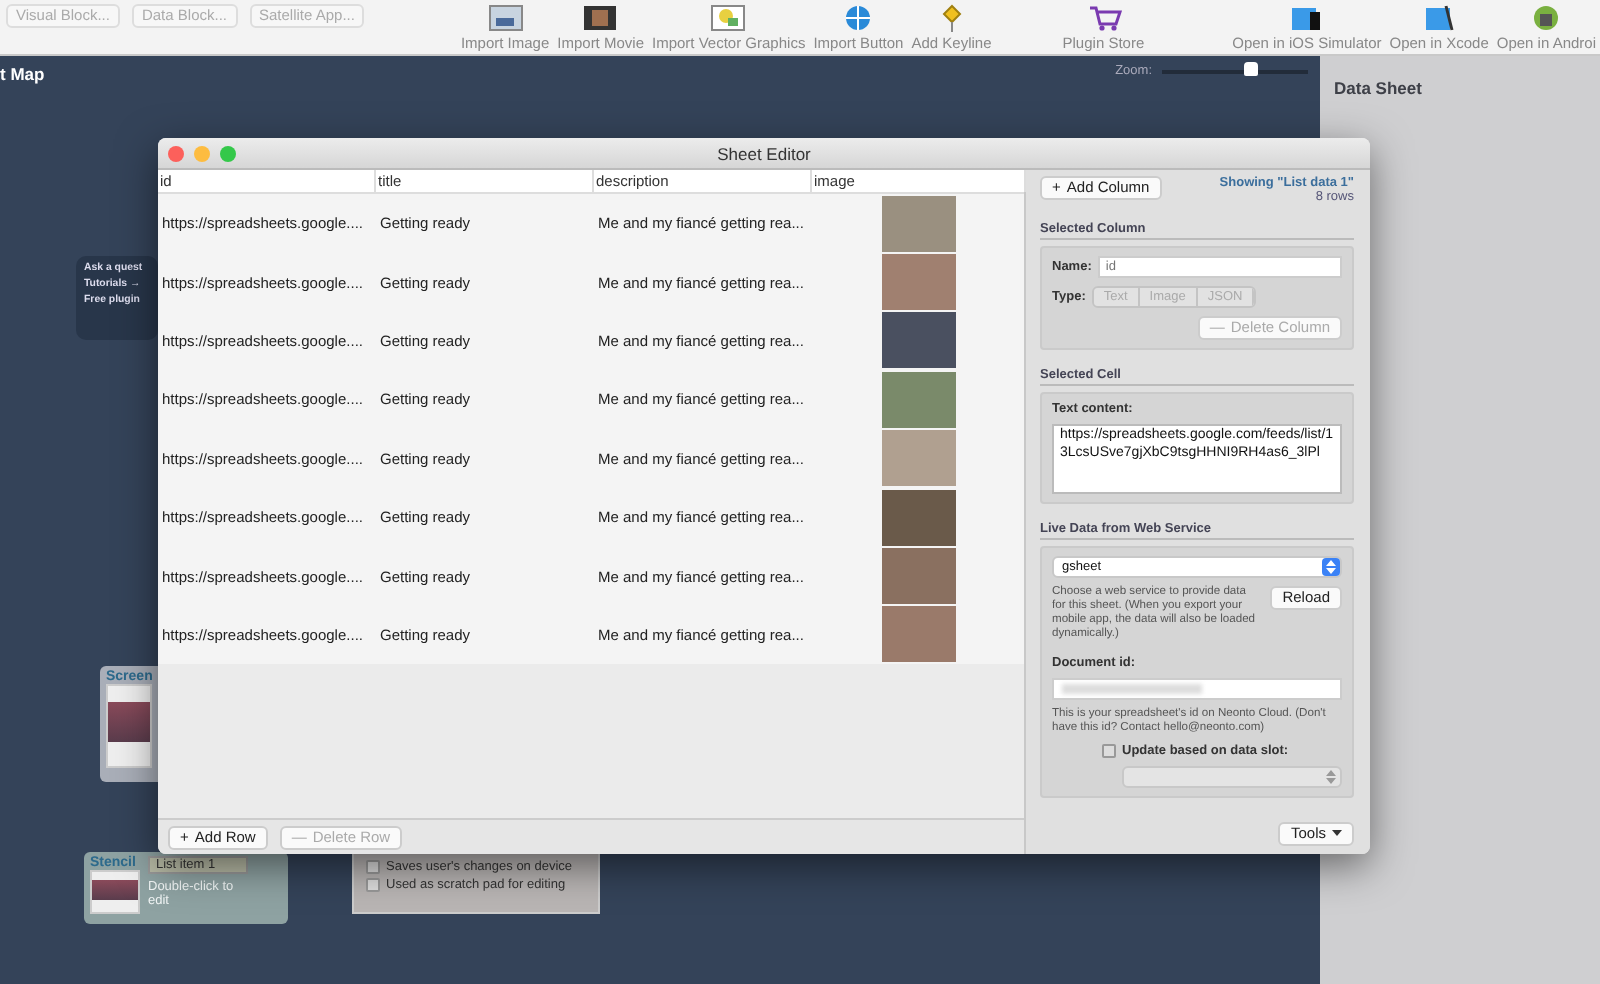 This screenshot has width=1600, height=984. What do you see at coordinates (115, 892) in the screenshot?
I see `stencil-thumbnail` at bounding box center [115, 892].